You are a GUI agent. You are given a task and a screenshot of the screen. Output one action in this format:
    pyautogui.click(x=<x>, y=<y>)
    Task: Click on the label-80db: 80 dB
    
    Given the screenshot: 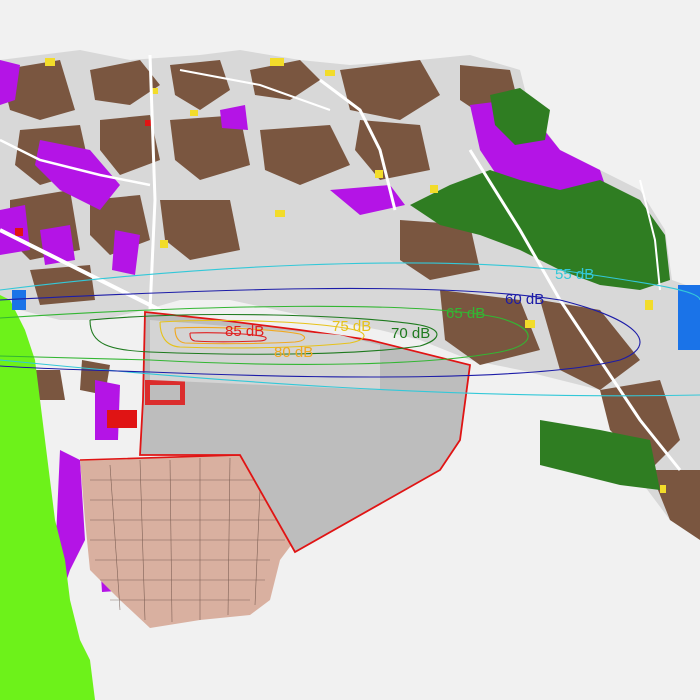 What is the action you would take?
    pyautogui.click(x=293, y=352)
    